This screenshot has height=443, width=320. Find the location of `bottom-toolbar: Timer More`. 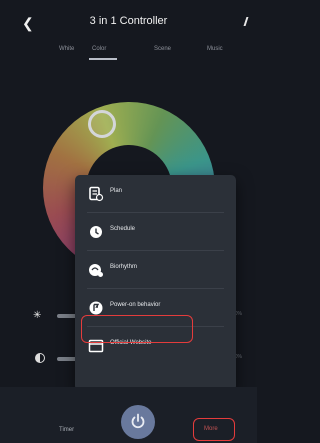

bottom-toolbar: Timer More is located at coordinates (128, 415).